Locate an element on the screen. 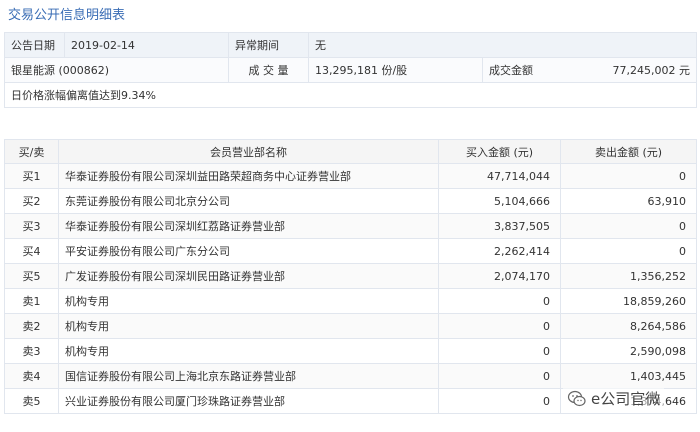 The image size is (700, 432). table-row: 卖3 机构专用 0 2,590,098 is located at coordinates (350, 351).